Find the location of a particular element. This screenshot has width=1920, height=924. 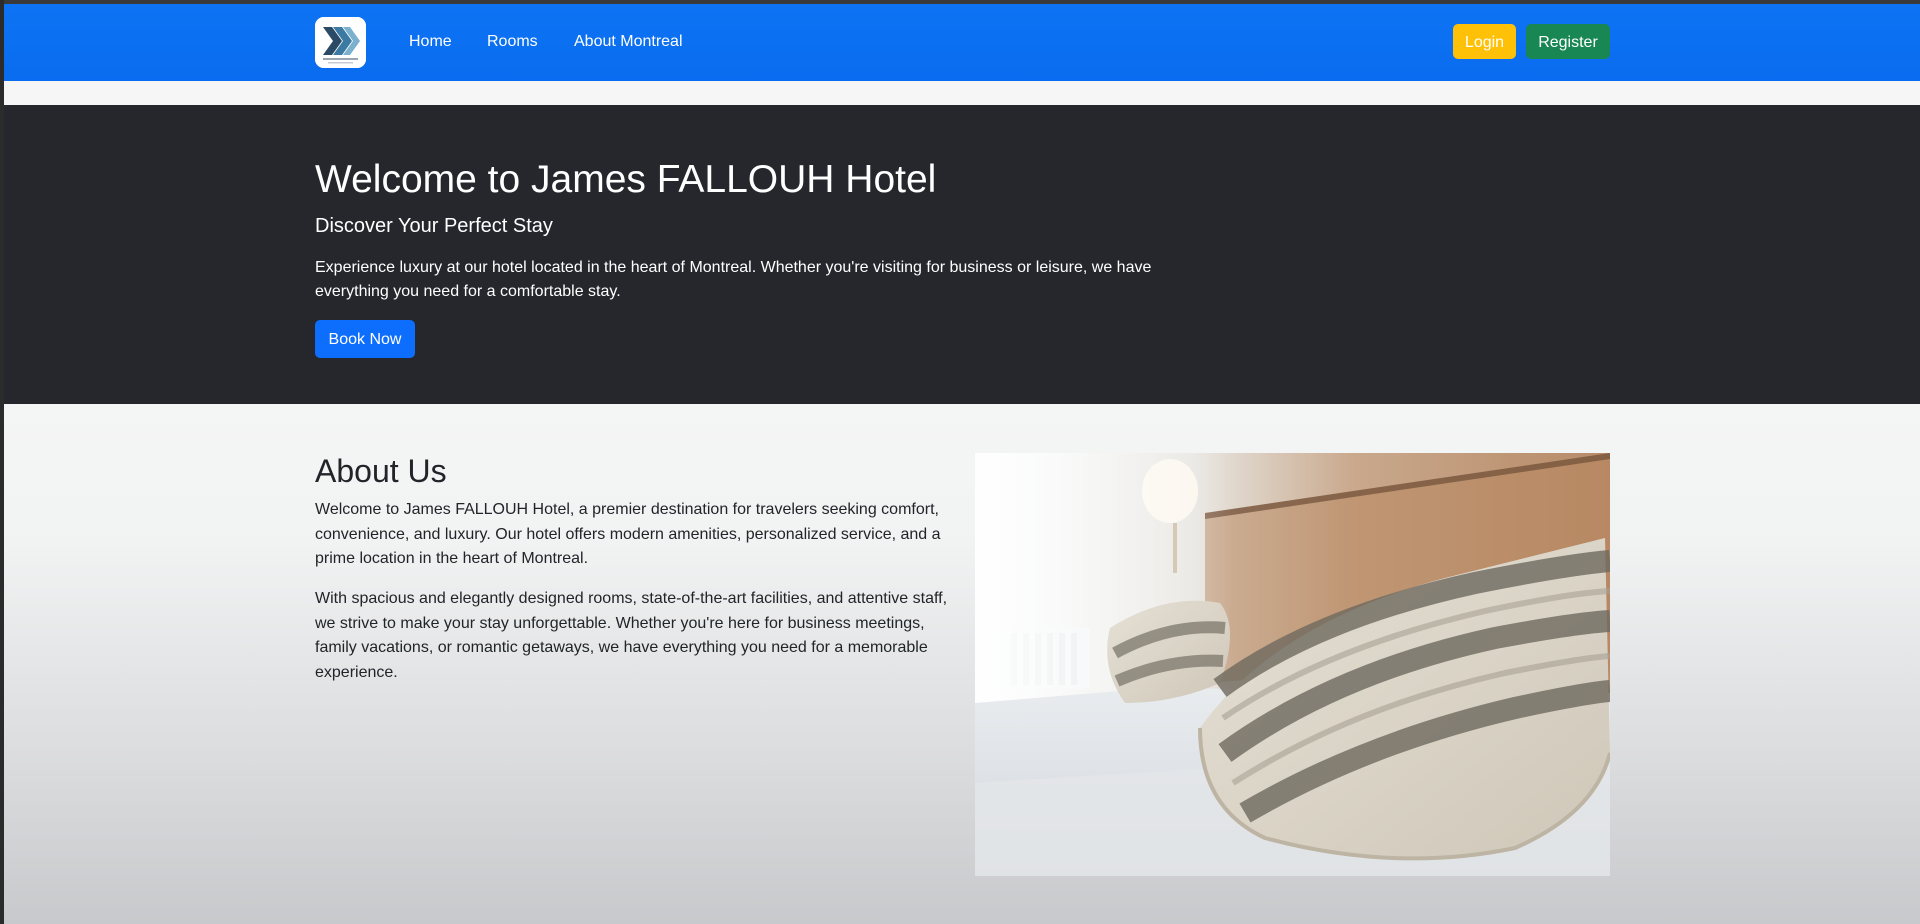

login-button: Login is located at coordinates (1484, 41).